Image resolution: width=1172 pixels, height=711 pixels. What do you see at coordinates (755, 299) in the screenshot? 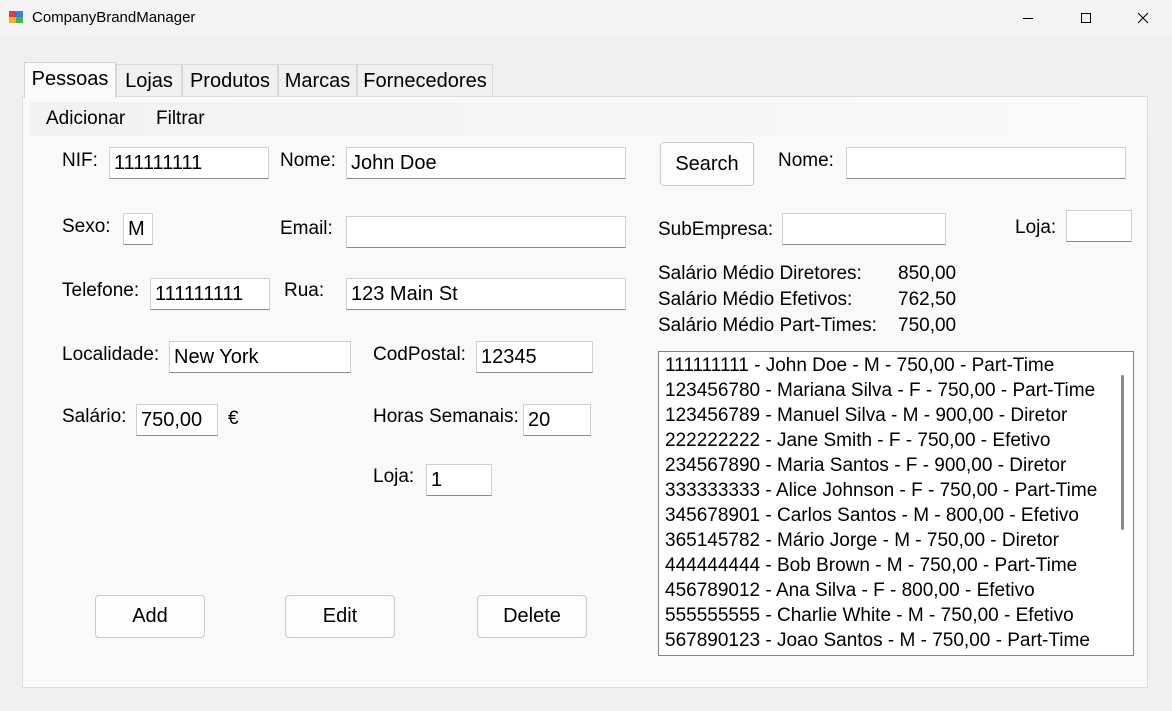
I see `stat-efetivos-label: Salário Médio Efetivos:` at bounding box center [755, 299].